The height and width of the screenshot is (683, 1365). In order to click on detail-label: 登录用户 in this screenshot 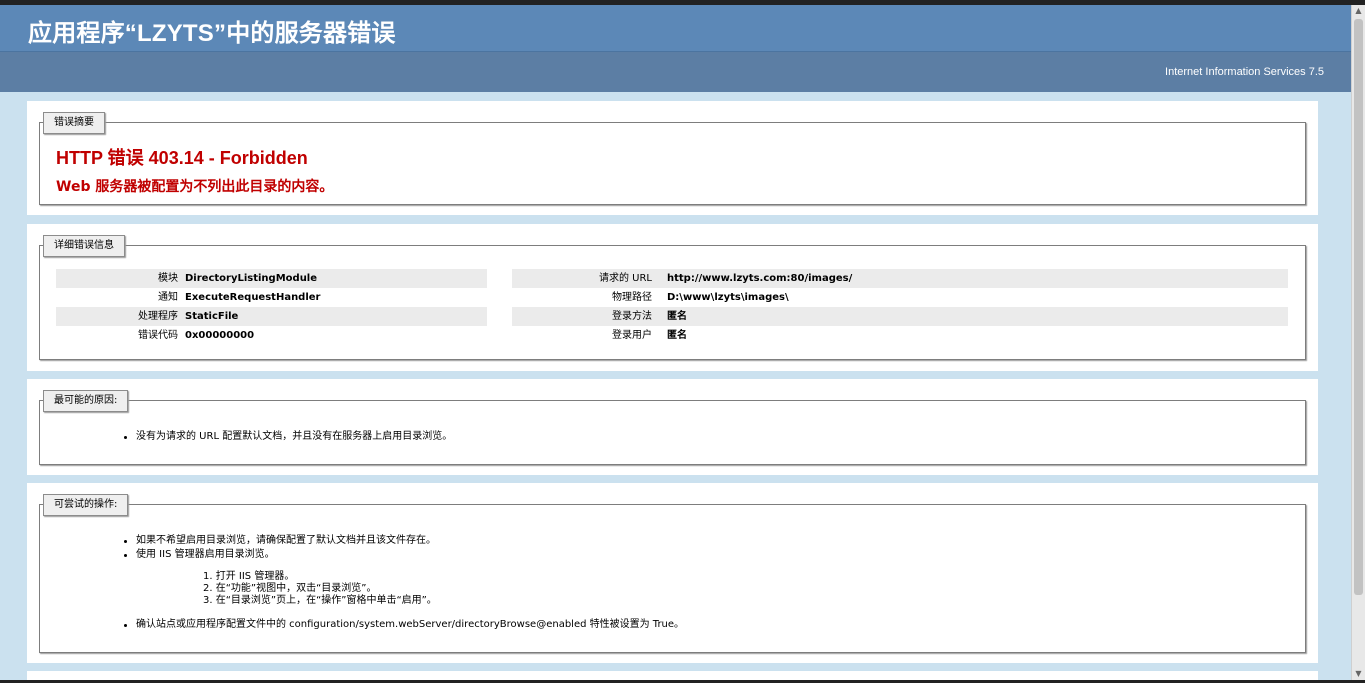, I will do `click(632, 335)`.